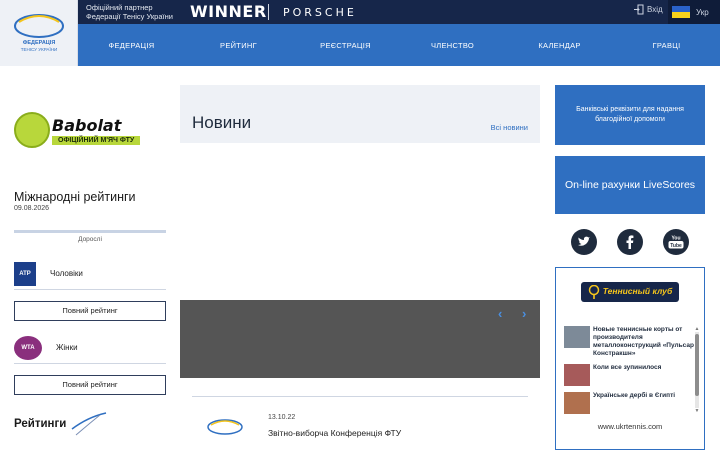 The image size is (720, 450). I want to click on atp-label: Чоловіки, so click(66, 273).